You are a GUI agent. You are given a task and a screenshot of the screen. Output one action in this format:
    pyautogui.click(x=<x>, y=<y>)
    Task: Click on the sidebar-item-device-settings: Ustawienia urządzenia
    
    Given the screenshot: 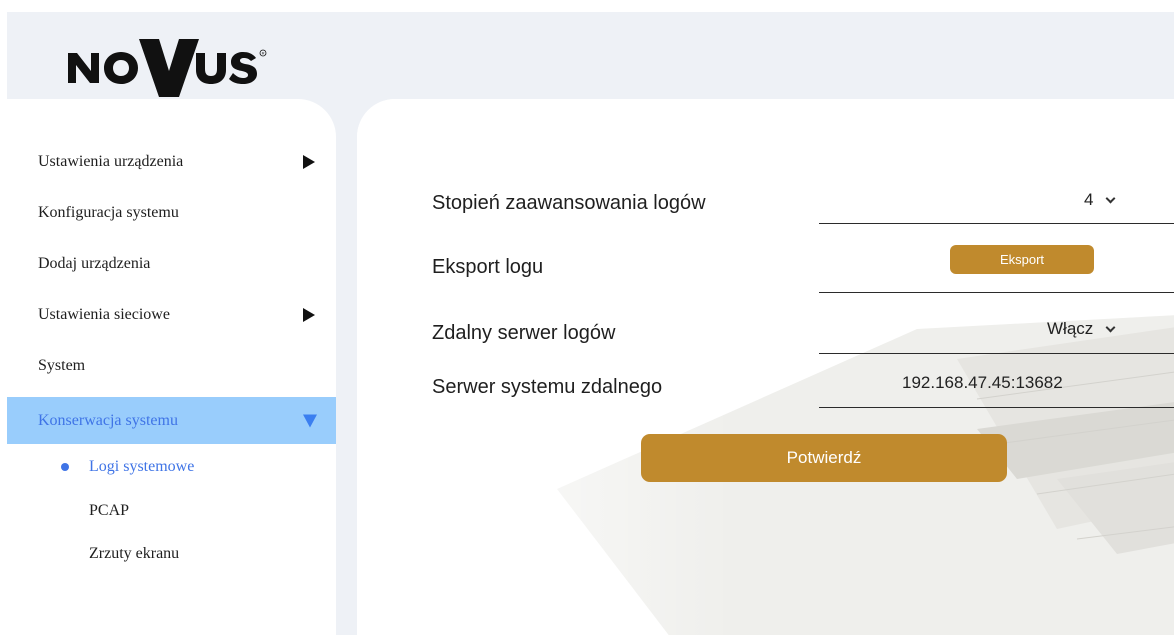 What is the action you would take?
    pyautogui.click(x=171, y=162)
    